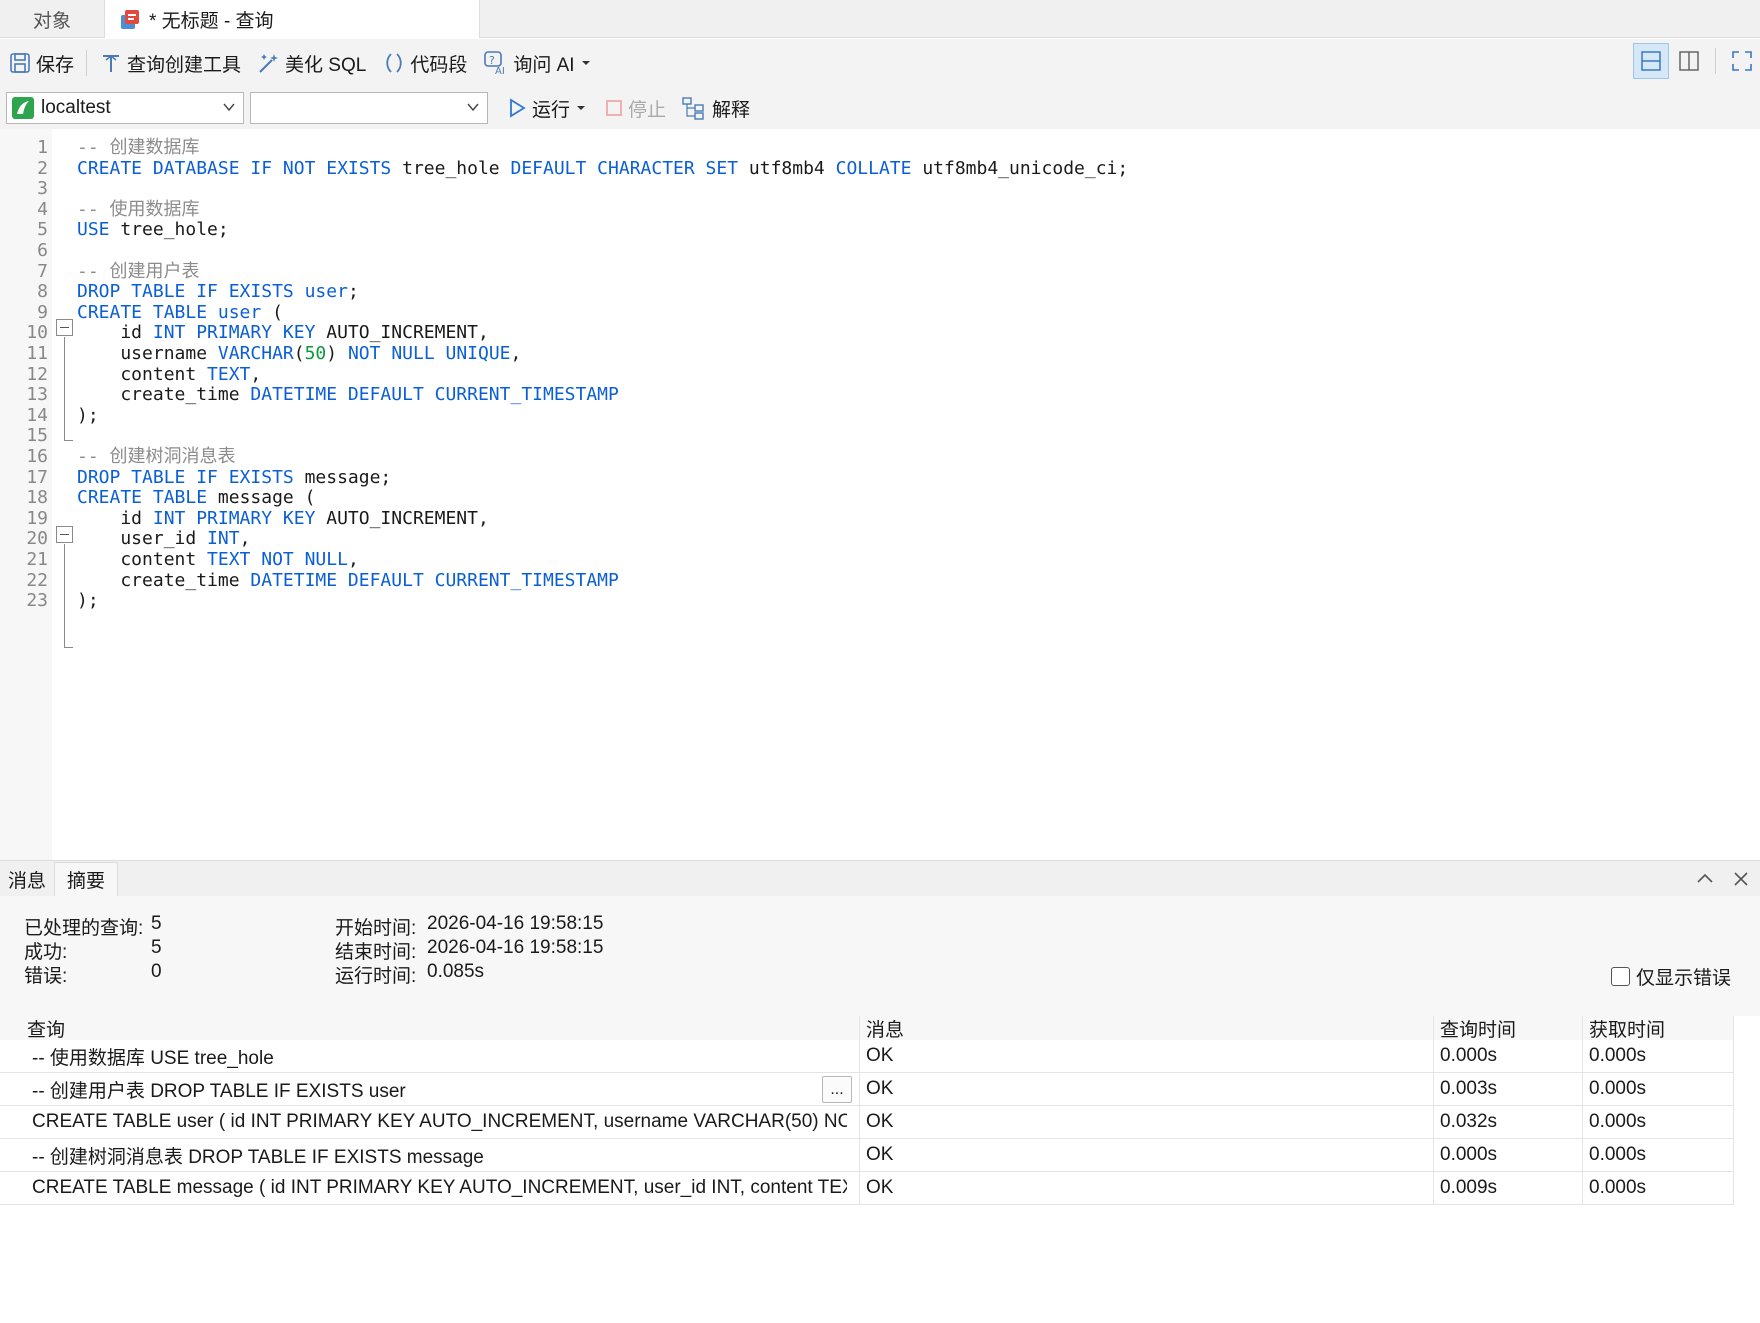 The width and height of the screenshot is (1760, 1323). Describe the element at coordinates (292, 19) in the screenshot. I see `tab-query: * 无标题 - 查询` at that location.